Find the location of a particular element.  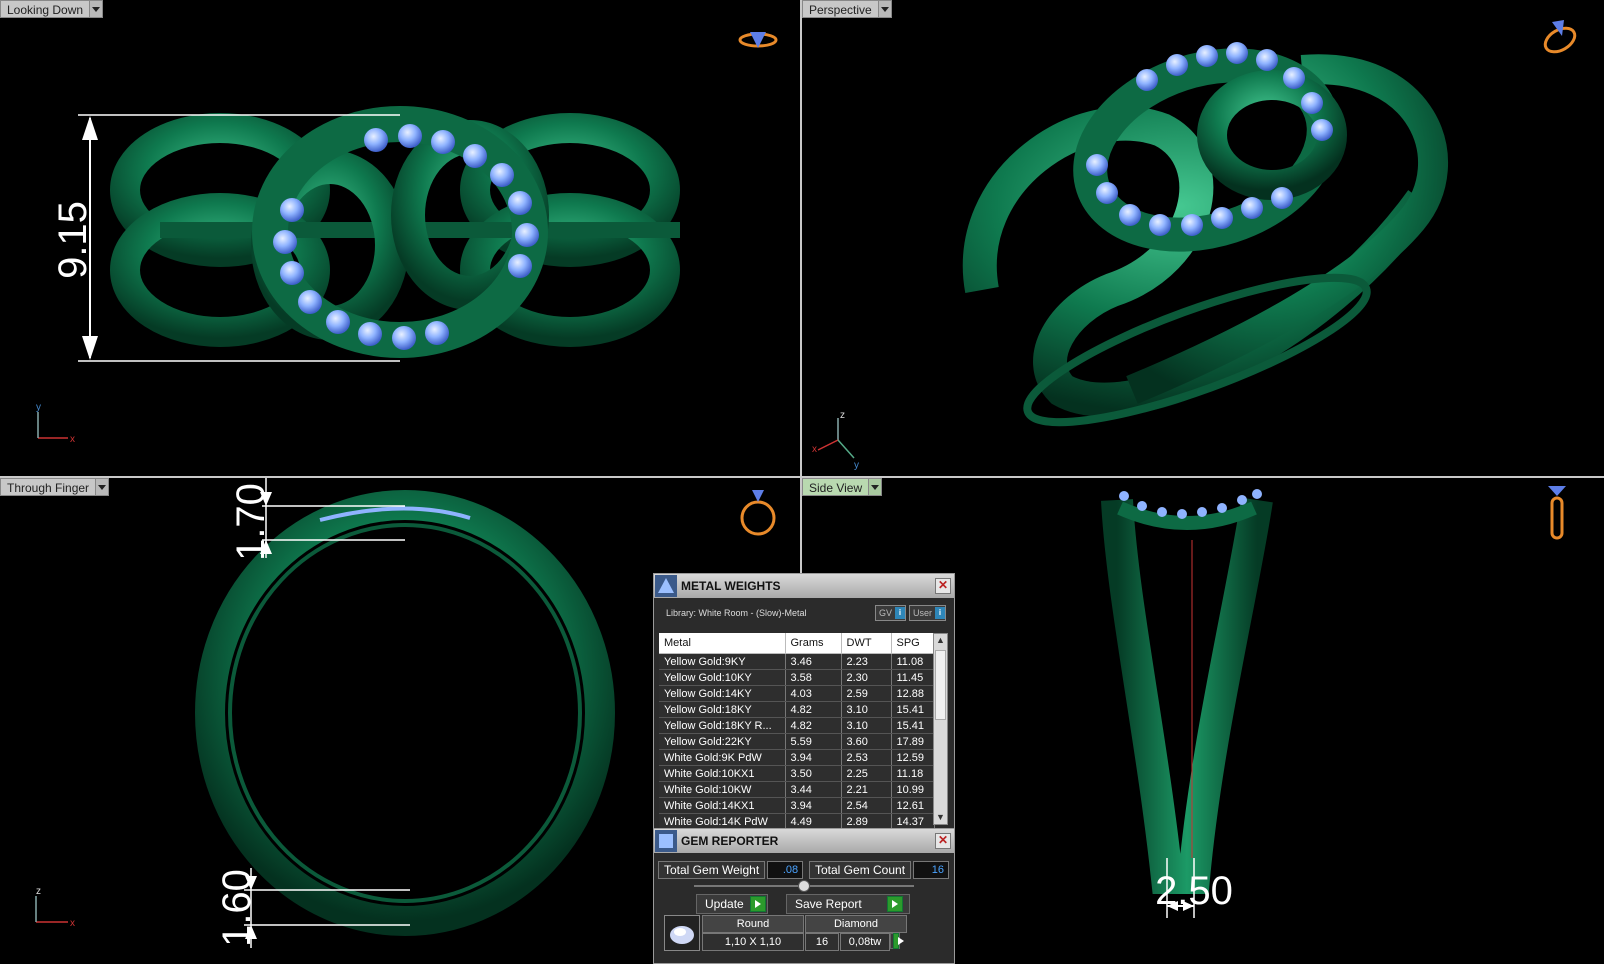

table-row: Yellow Gold:18KY 4.82 3.10 15.41 is located at coordinates (797, 709).